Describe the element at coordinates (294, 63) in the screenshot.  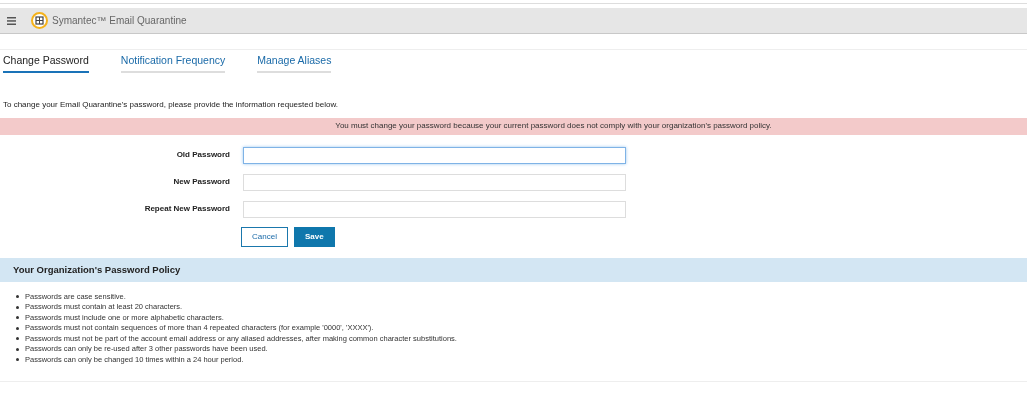
I see `tab: Manage Aliases` at that location.